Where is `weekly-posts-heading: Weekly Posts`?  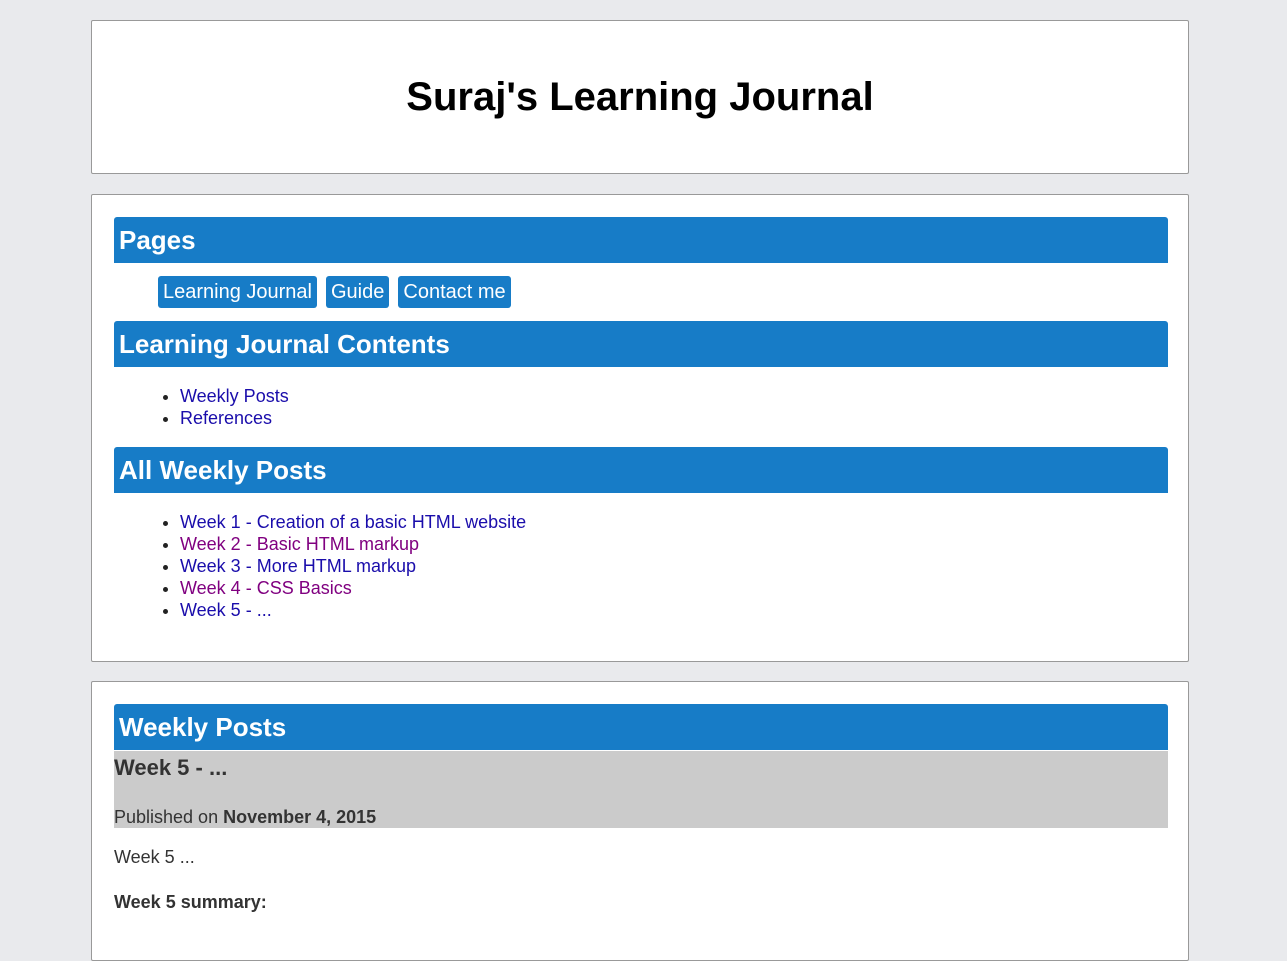 weekly-posts-heading: Weekly Posts is located at coordinates (641, 727).